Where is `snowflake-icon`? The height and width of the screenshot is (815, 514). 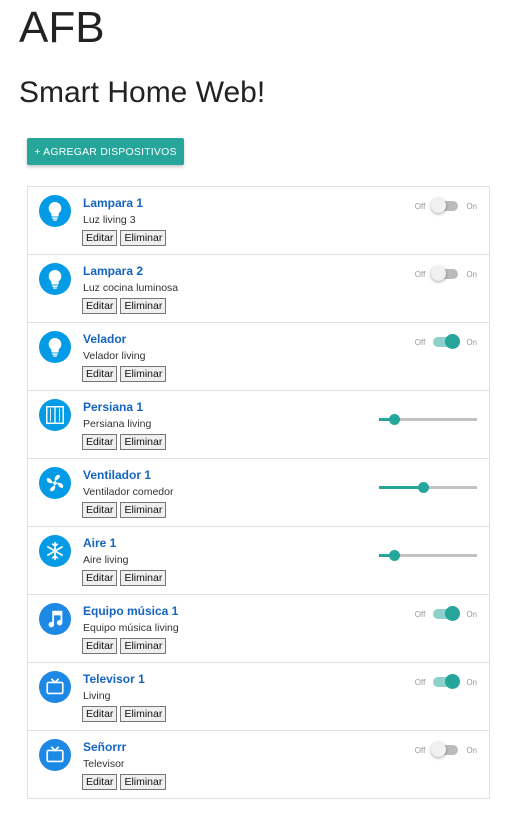 snowflake-icon is located at coordinates (55, 551).